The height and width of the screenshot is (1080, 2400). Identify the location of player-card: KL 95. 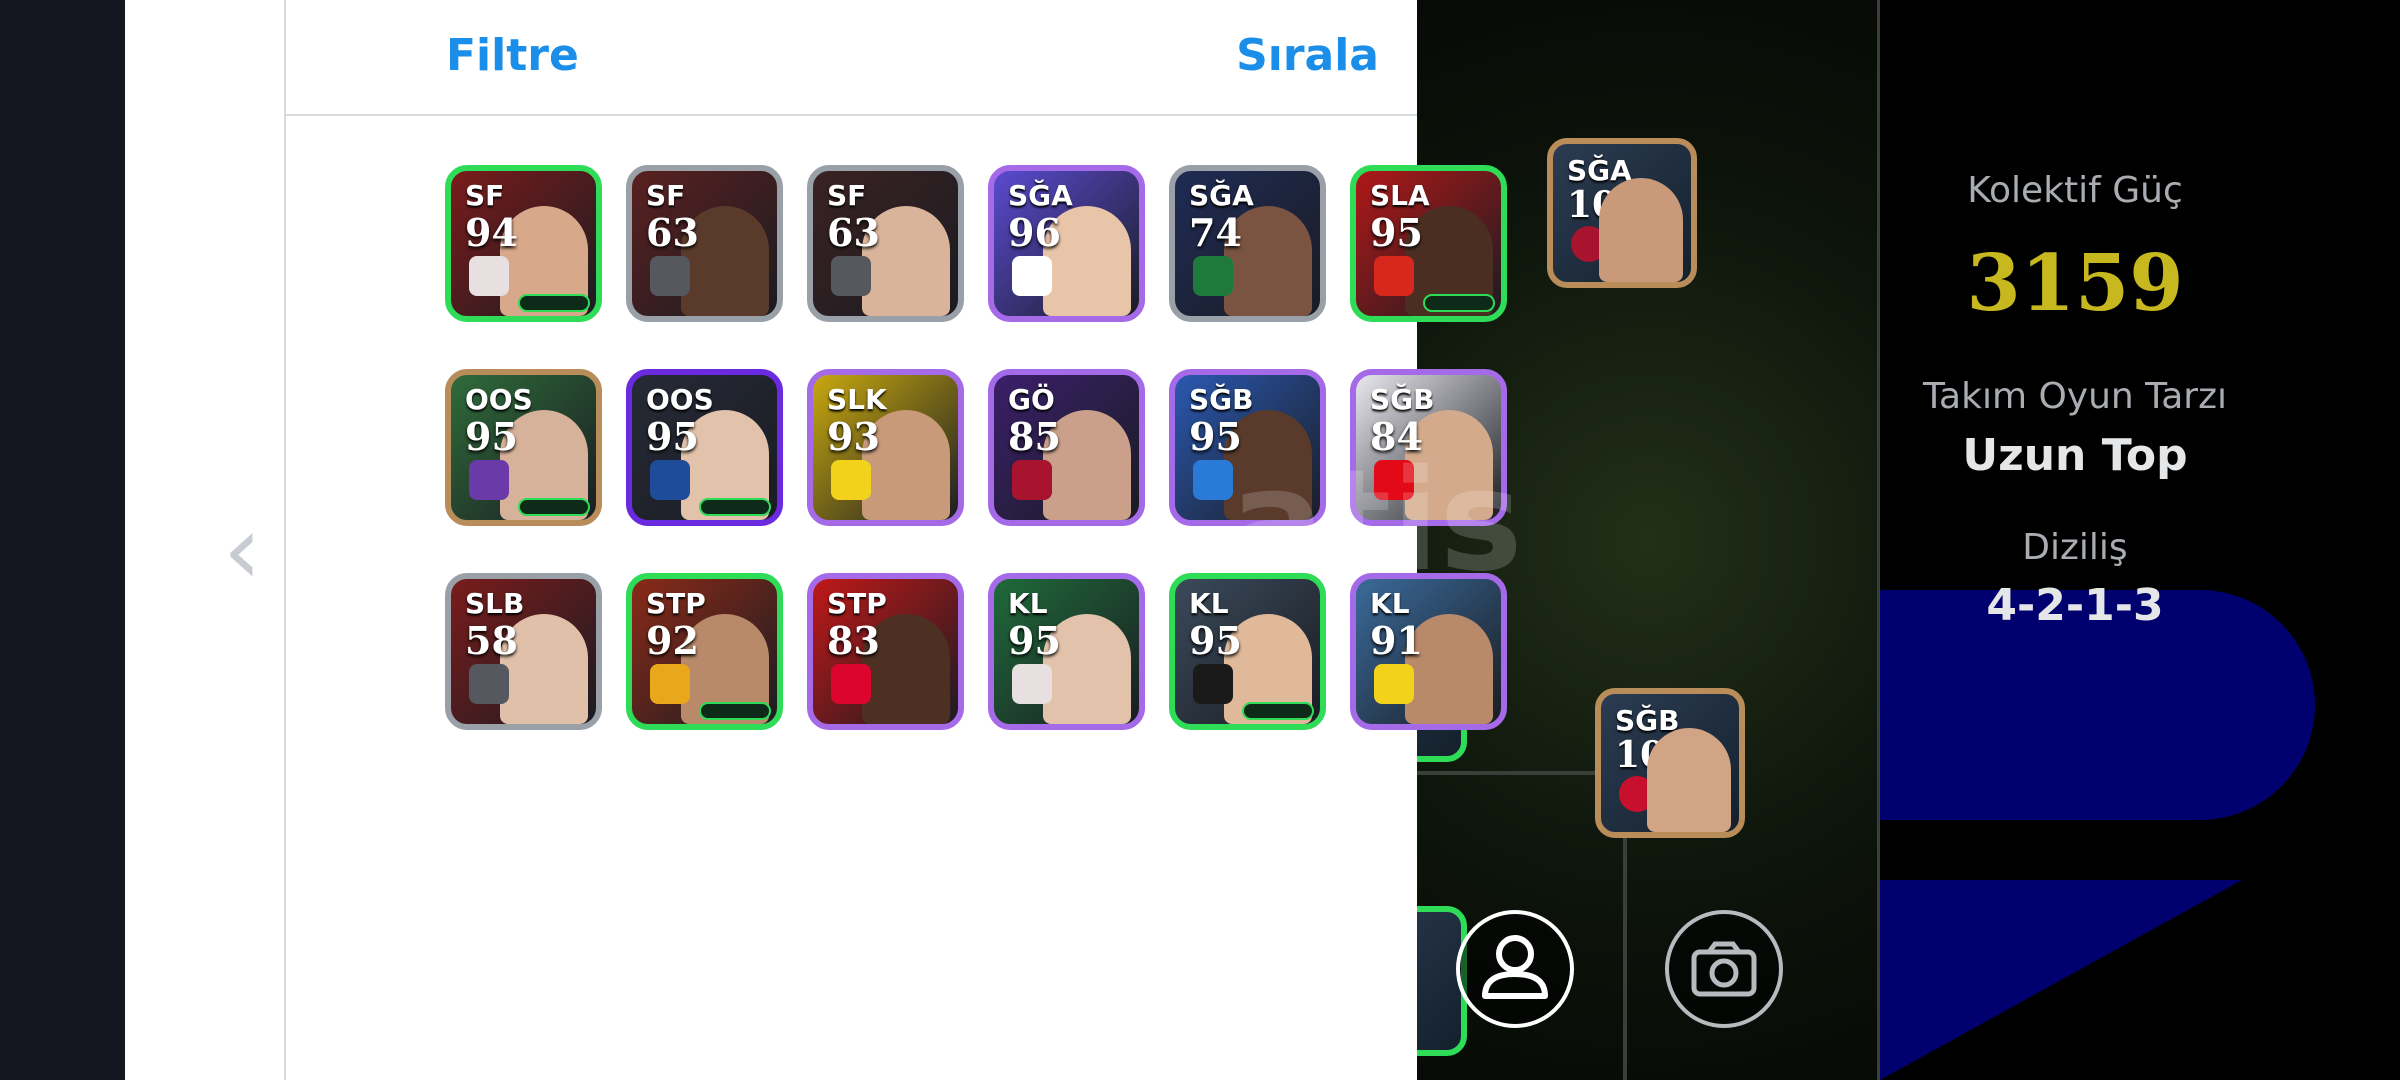
(1066, 651).